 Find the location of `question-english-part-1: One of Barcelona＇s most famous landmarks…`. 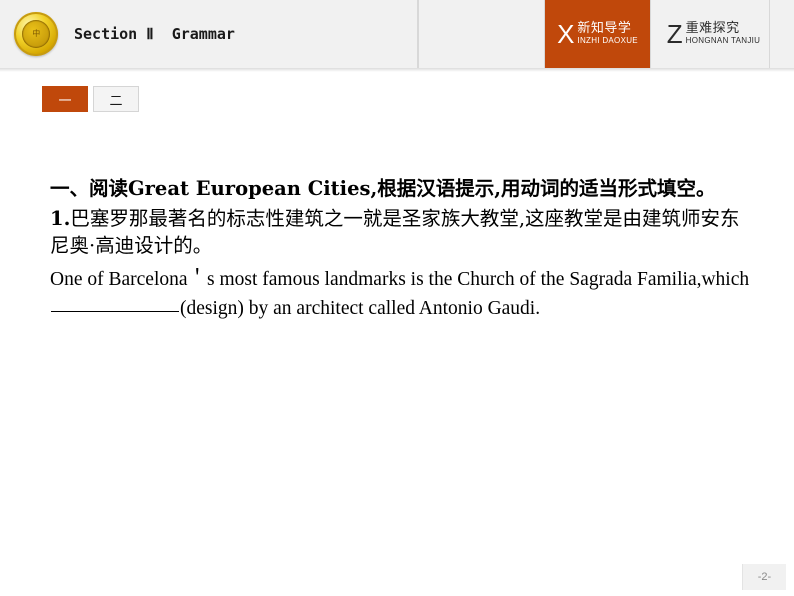

question-english-part-1: One of Barcelona＇s most famous landmarks… is located at coordinates (400, 280).